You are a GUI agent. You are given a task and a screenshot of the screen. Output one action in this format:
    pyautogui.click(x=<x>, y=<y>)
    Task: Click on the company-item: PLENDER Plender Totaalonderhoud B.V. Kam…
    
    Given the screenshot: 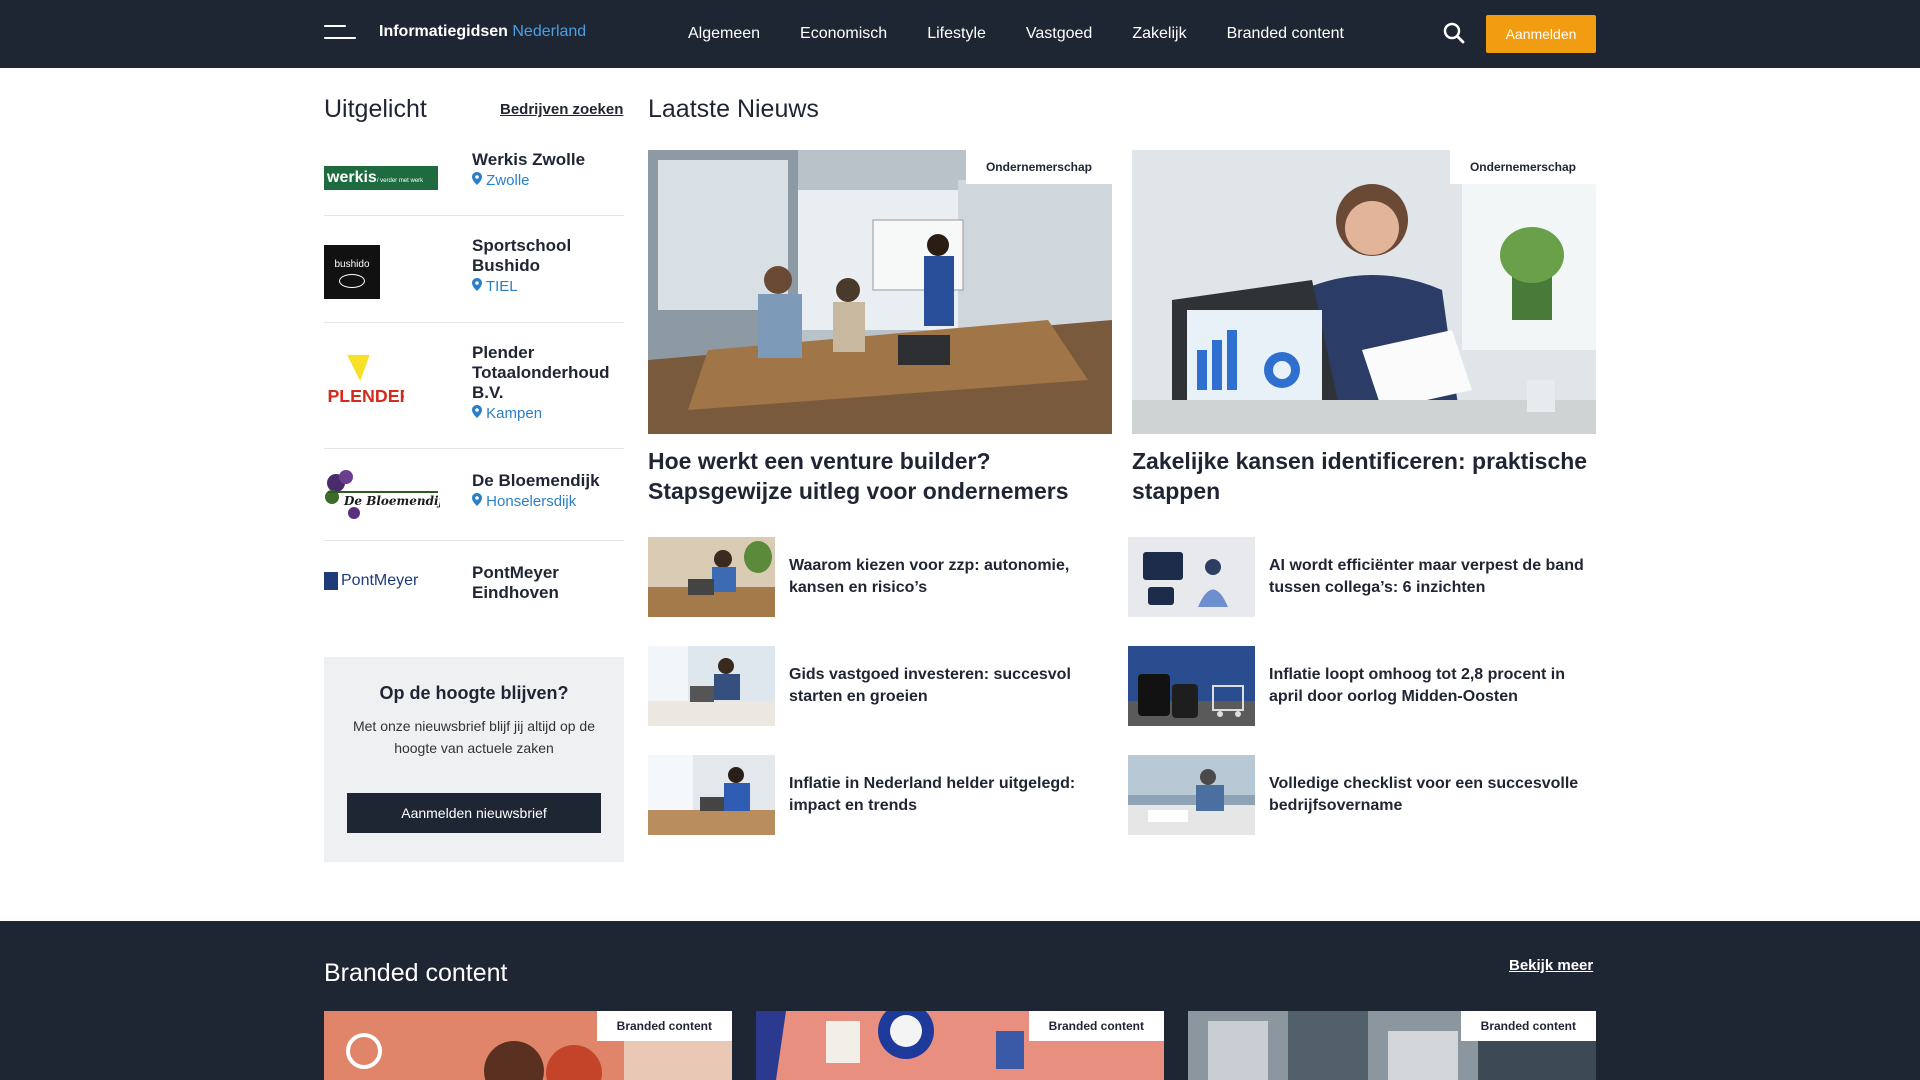 What is the action you would take?
    pyautogui.click(x=474, y=386)
    